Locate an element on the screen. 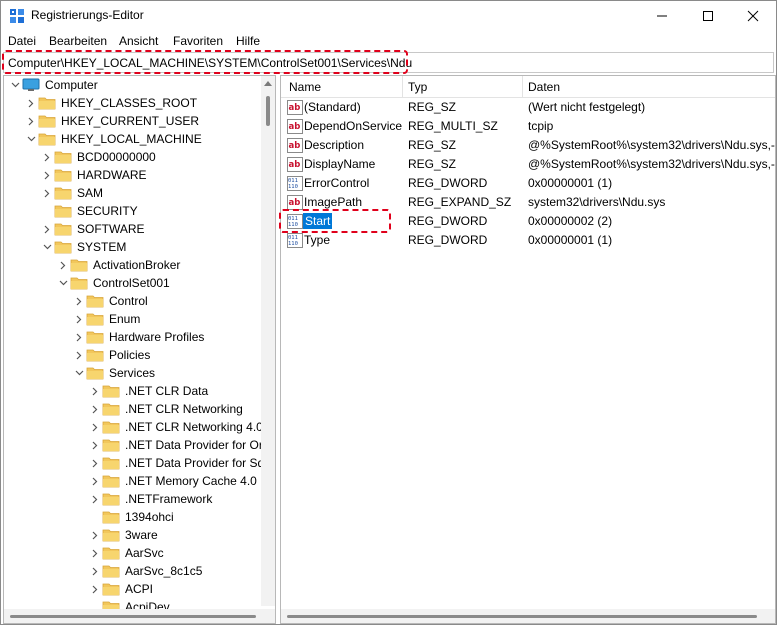 This screenshot has width=777, height=625. tree-node-label: .NET CLR Networking 4.0. is located at coordinates (196, 427).